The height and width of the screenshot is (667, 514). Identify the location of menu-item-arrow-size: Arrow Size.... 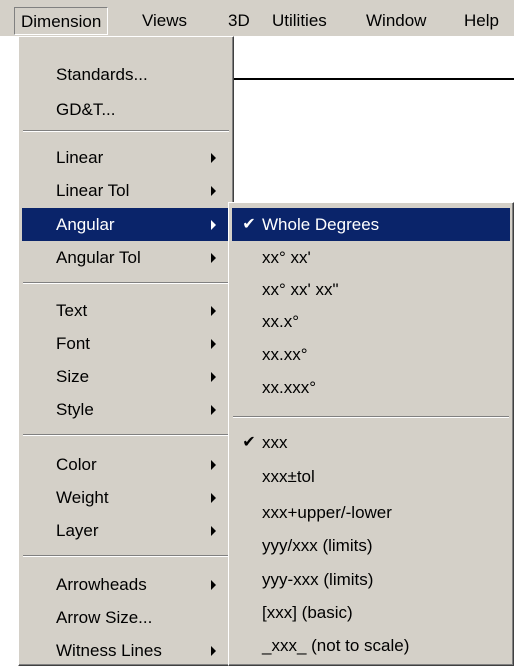
(126, 617).